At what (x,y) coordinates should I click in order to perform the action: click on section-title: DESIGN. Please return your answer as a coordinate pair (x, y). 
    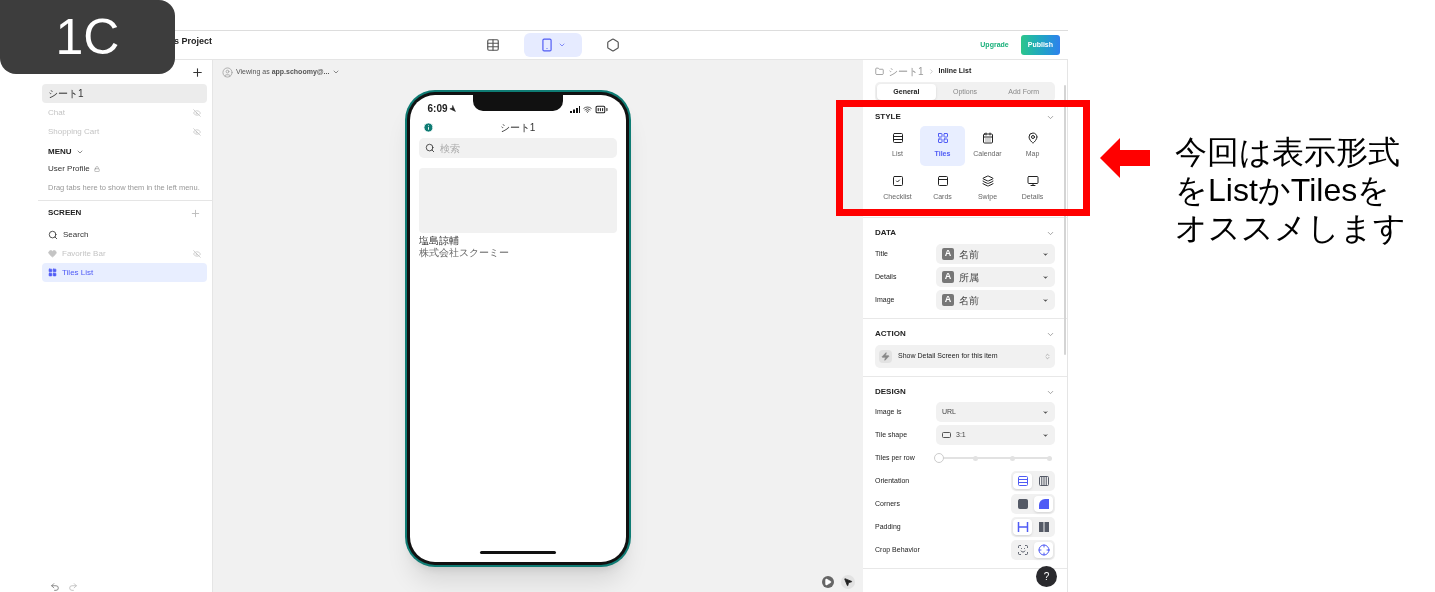
    Looking at the image, I should click on (890, 392).